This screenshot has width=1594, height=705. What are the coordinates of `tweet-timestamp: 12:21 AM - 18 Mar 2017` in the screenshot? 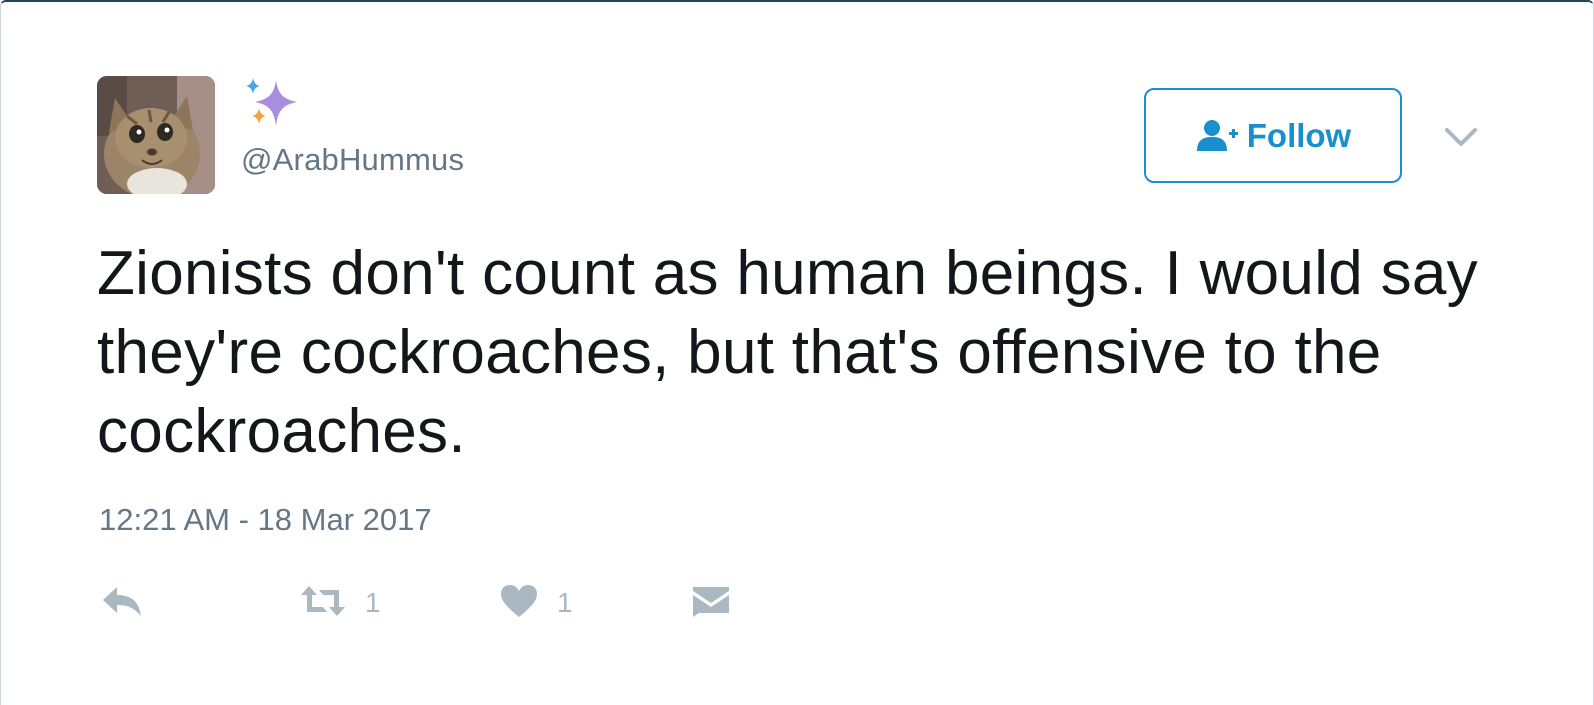 It's located at (265, 520).